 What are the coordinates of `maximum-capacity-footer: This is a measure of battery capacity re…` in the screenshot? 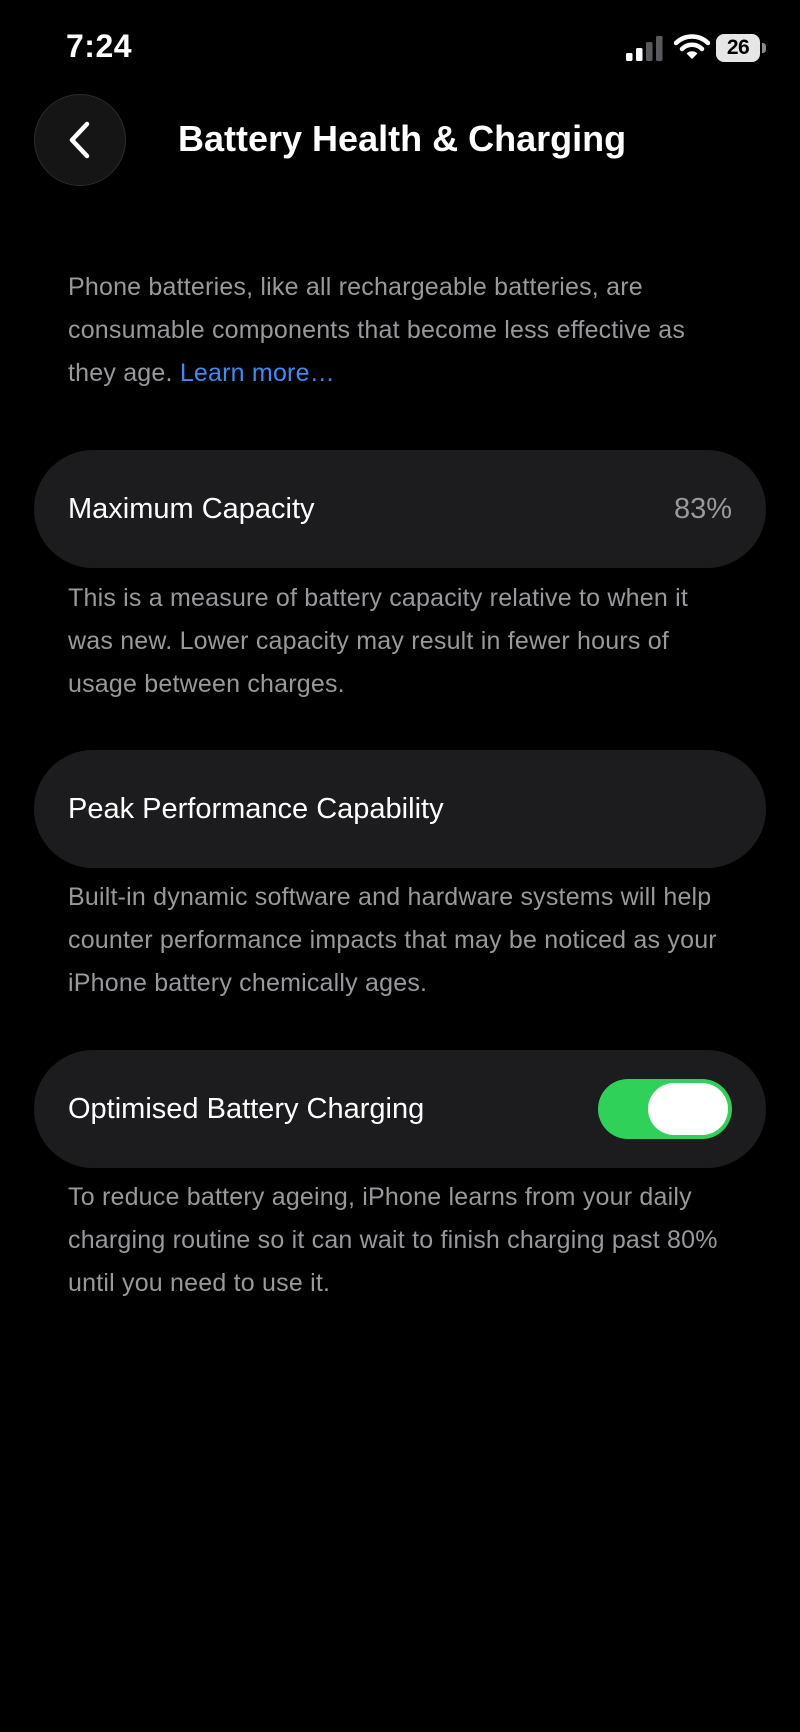 It's located at (378, 641).